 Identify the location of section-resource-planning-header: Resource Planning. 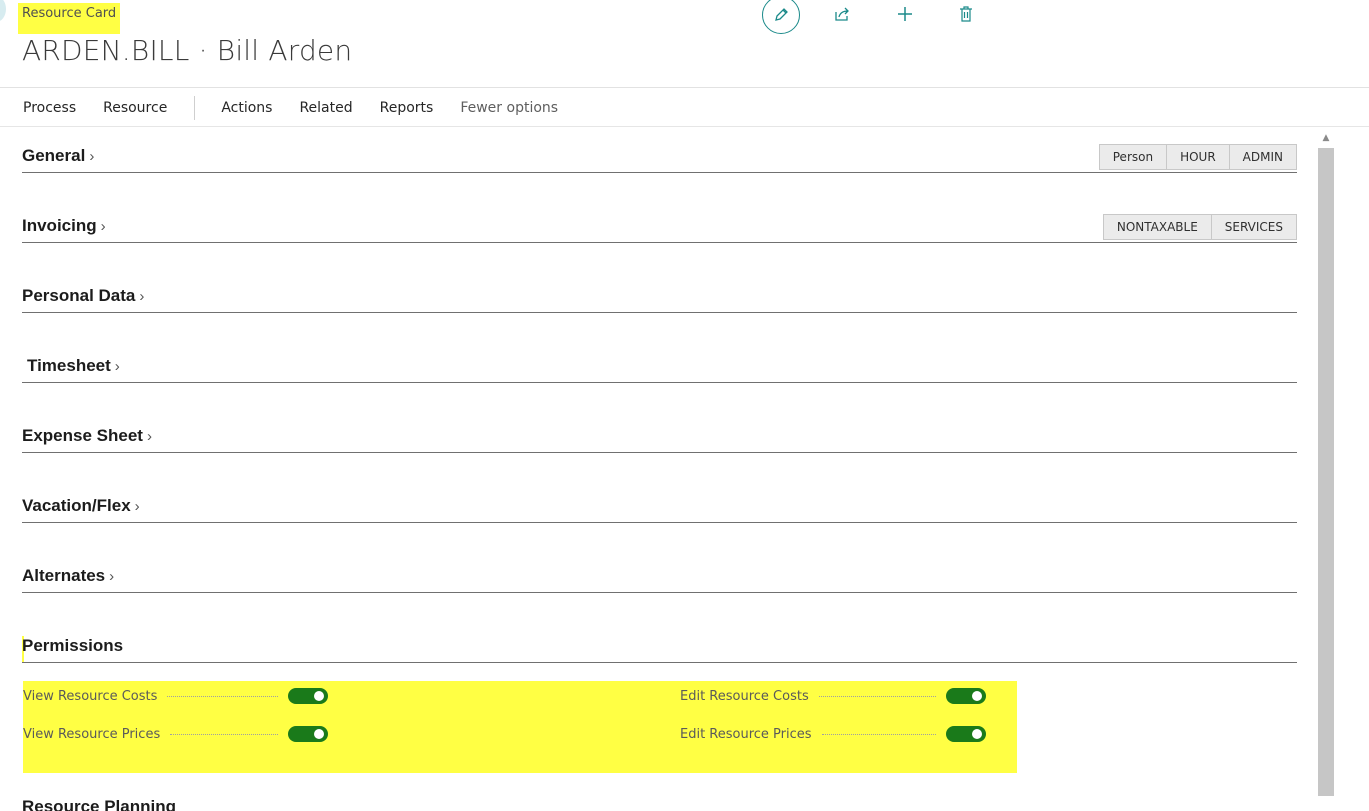
(99, 804).